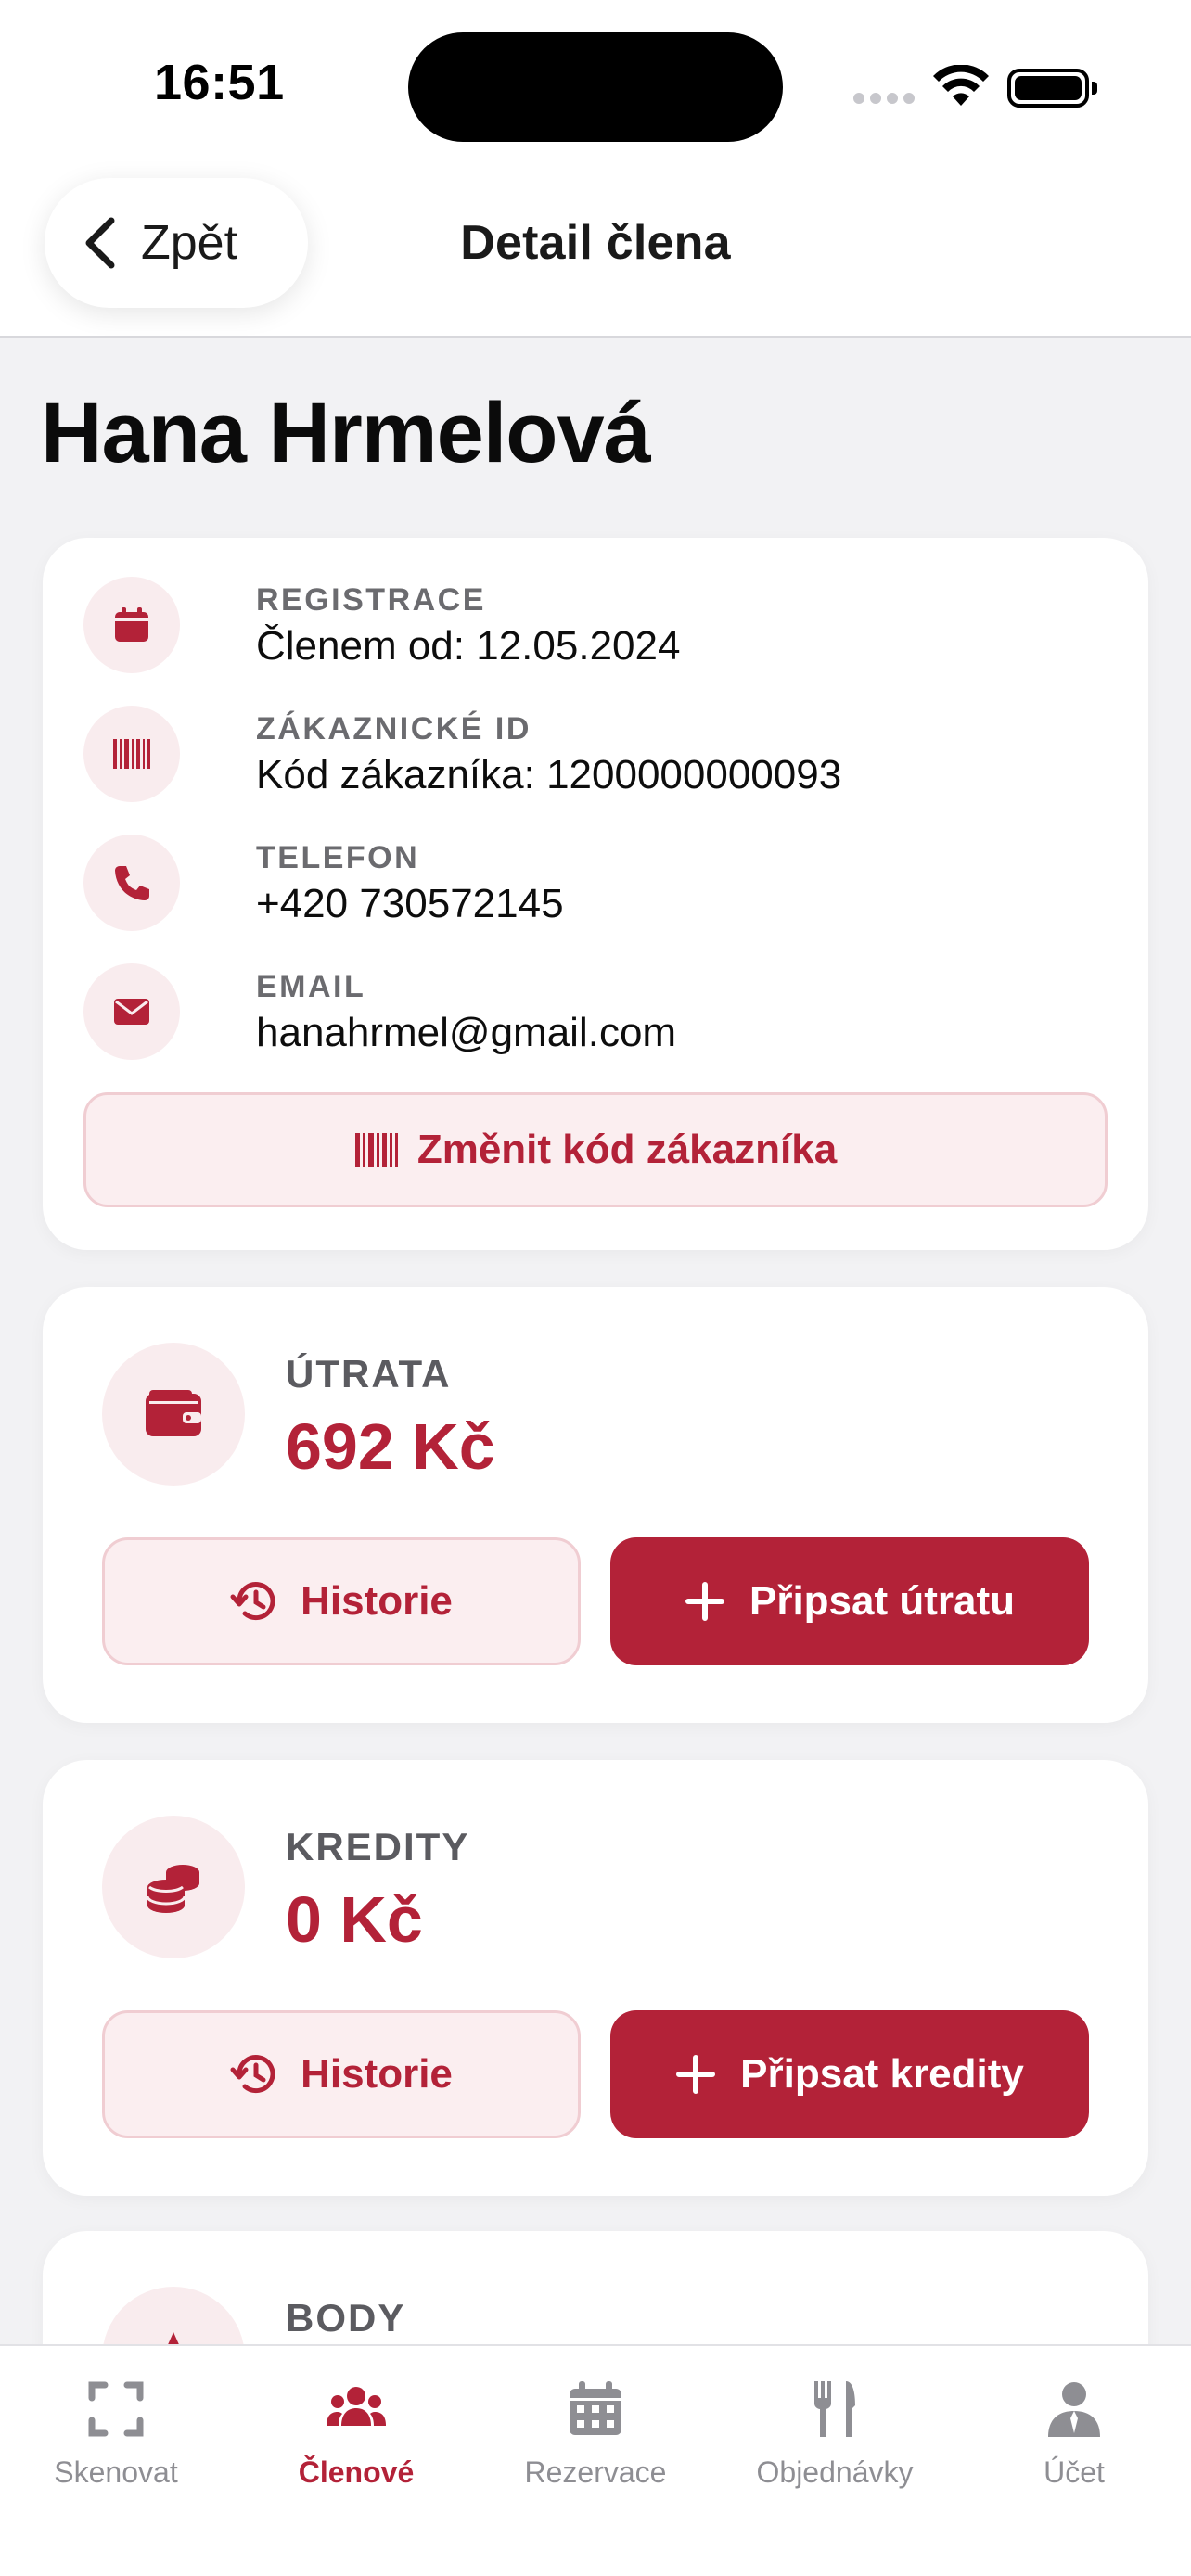  Describe the element at coordinates (466, 1033) in the screenshot. I see `email-value: hanahrmel@gmail.com` at that location.